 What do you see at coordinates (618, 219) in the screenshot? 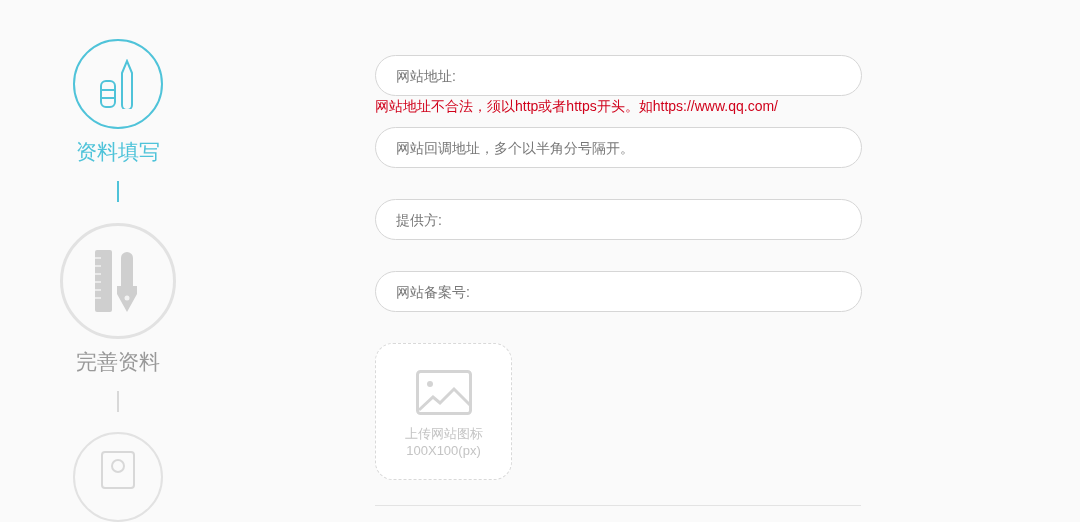
I see `input-field: 提供方:` at bounding box center [618, 219].